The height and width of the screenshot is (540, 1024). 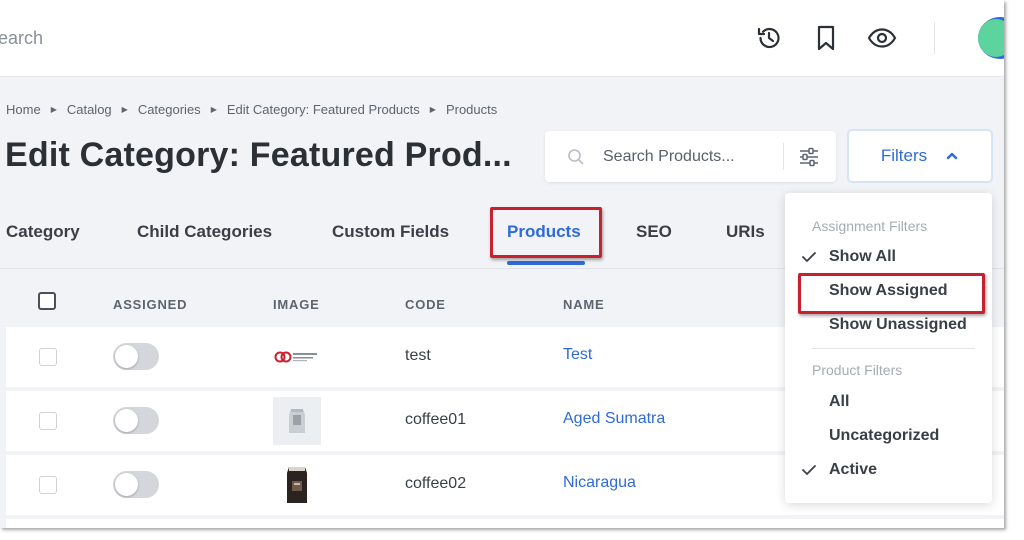 What do you see at coordinates (169, 109) in the screenshot?
I see `breadcrumb-categories: Categories` at bounding box center [169, 109].